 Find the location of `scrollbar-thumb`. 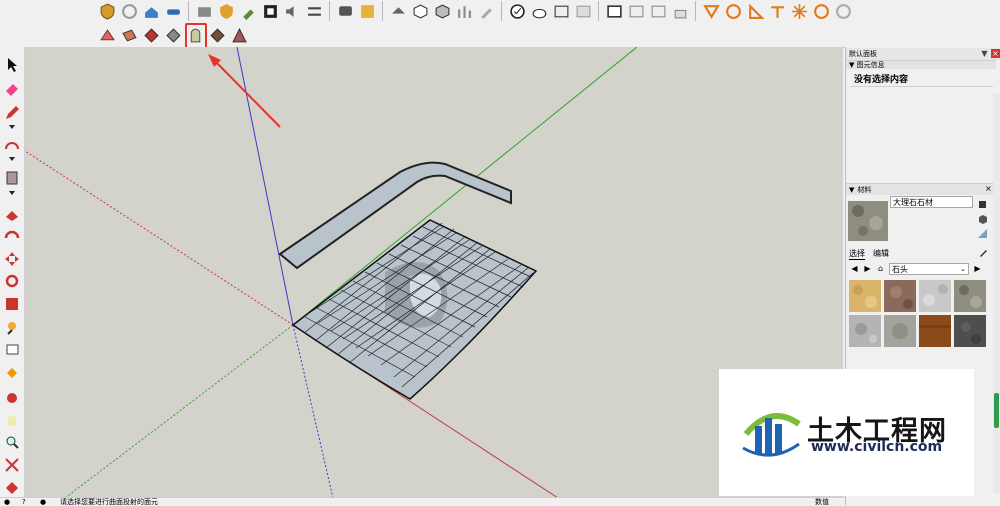

scrollbar-thumb is located at coordinates (996, 410).